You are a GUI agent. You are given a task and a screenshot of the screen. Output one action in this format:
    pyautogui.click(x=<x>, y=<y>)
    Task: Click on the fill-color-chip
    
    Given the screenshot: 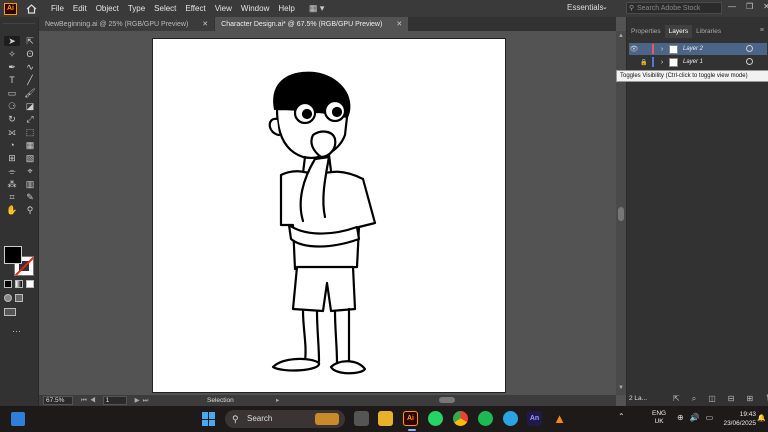 What is the action you would take?
    pyautogui.click(x=13, y=255)
    